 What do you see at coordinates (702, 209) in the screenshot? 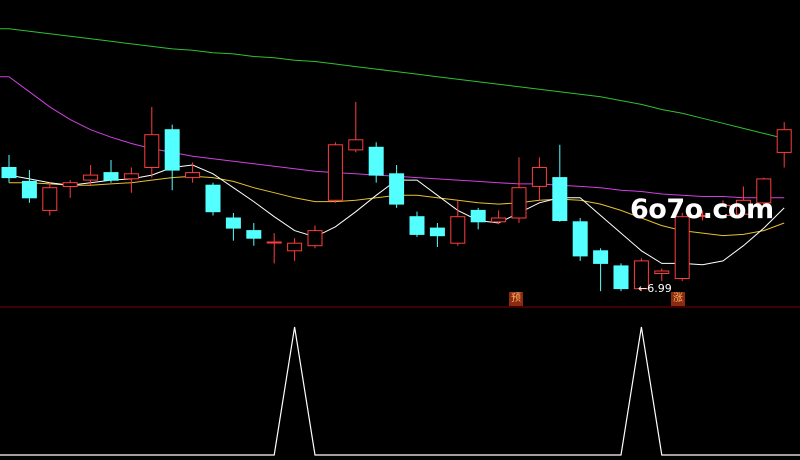
I see `watermark: 6o7o.com` at bounding box center [702, 209].